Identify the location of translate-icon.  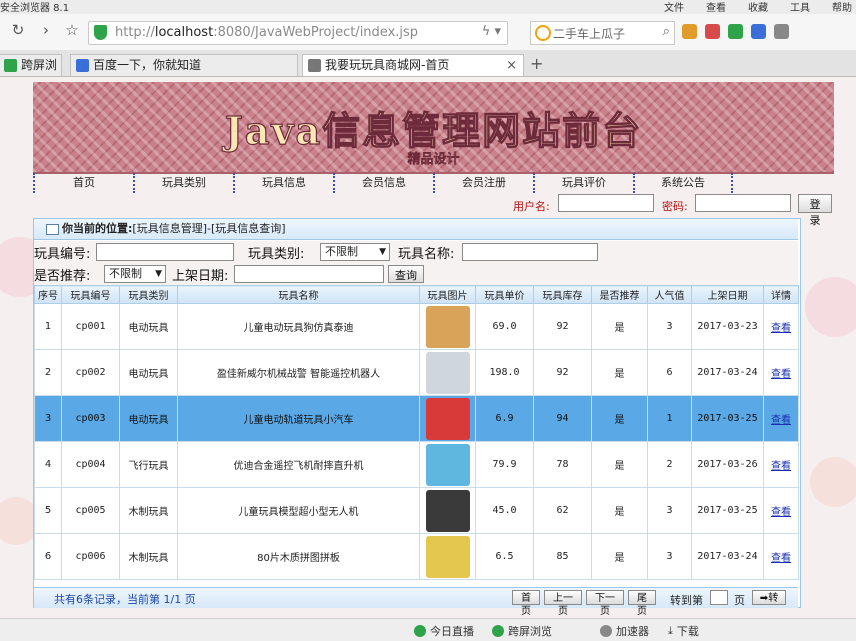
(758, 31).